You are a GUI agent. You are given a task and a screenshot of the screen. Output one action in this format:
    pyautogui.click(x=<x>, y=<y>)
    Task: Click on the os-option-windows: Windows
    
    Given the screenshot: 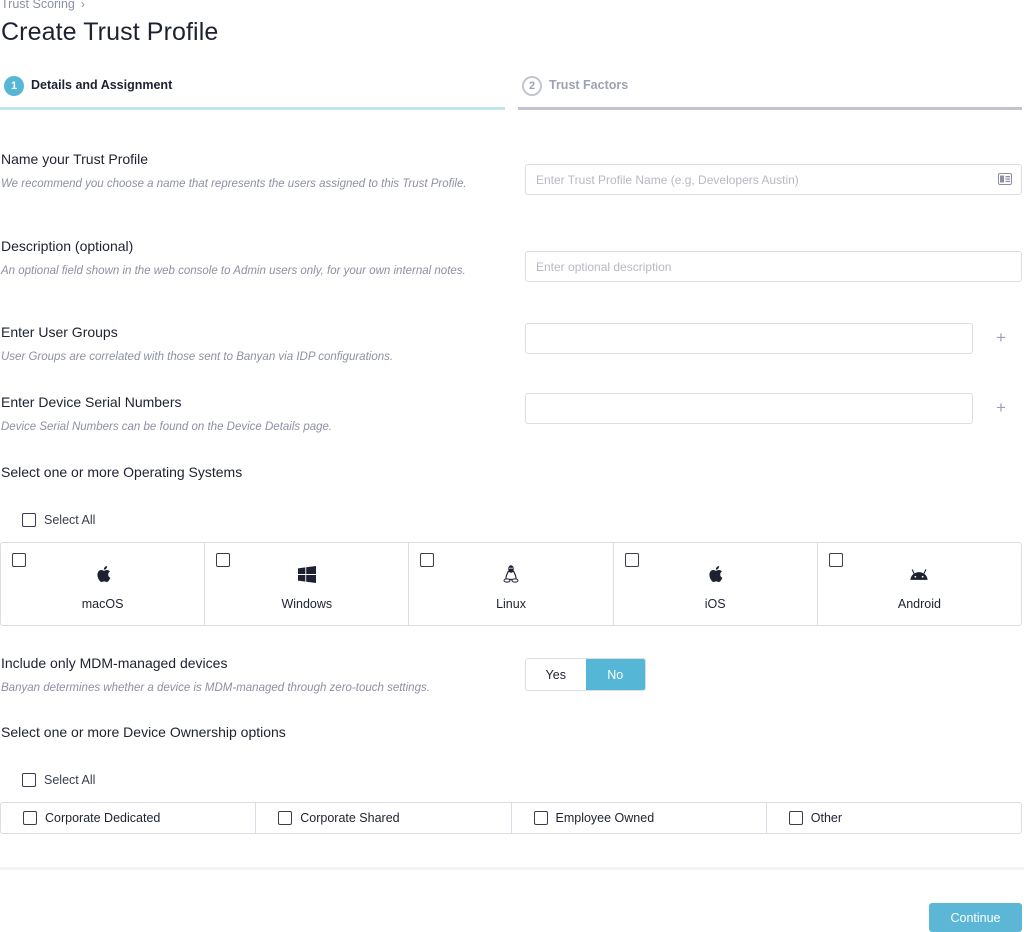 What is the action you would take?
    pyautogui.click(x=307, y=584)
    